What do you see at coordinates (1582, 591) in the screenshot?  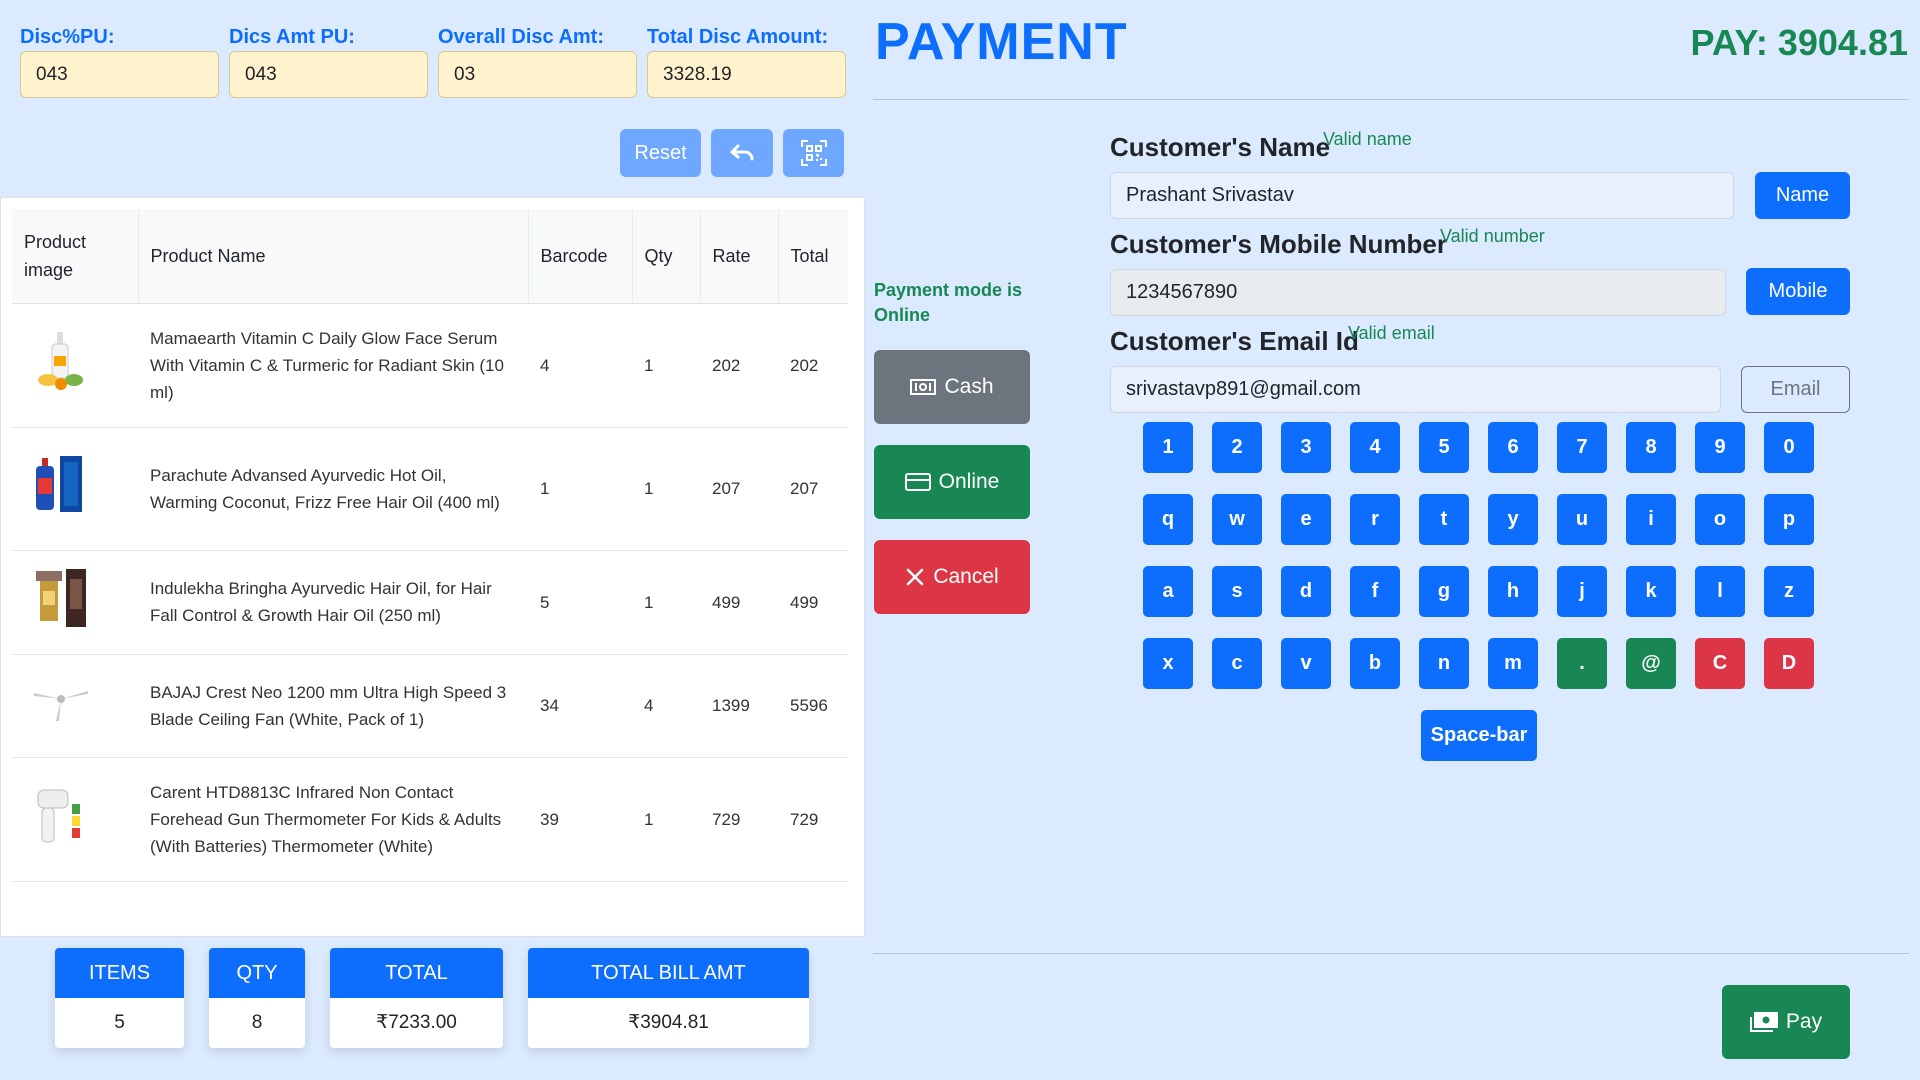 I see `key-j: j` at bounding box center [1582, 591].